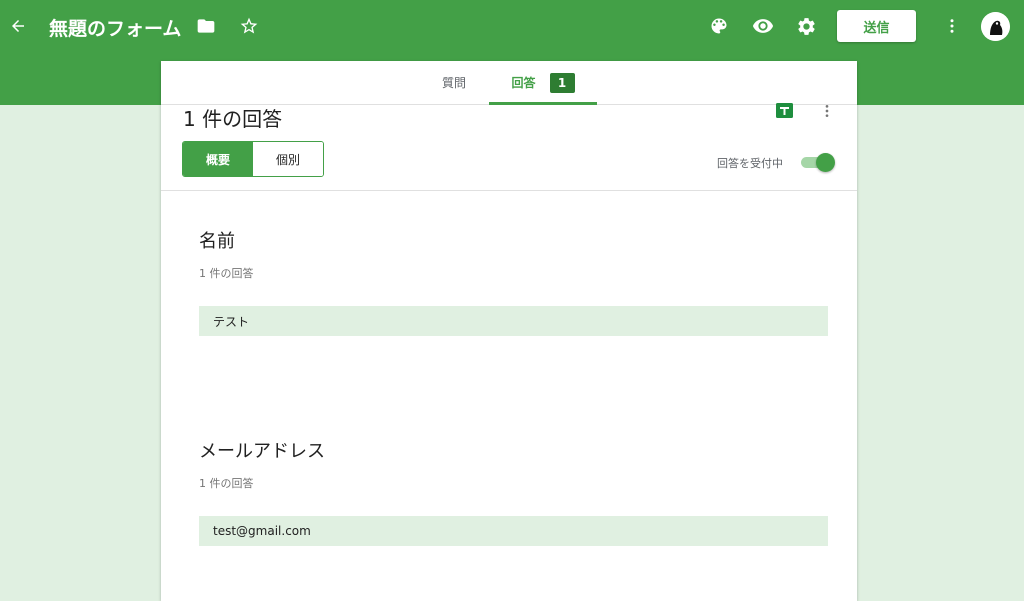 This screenshot has height=601, width=1024. Describe the element at coordinates (218, 159) in the screenshot. I see `segment-summary-button: 概要` at that location.